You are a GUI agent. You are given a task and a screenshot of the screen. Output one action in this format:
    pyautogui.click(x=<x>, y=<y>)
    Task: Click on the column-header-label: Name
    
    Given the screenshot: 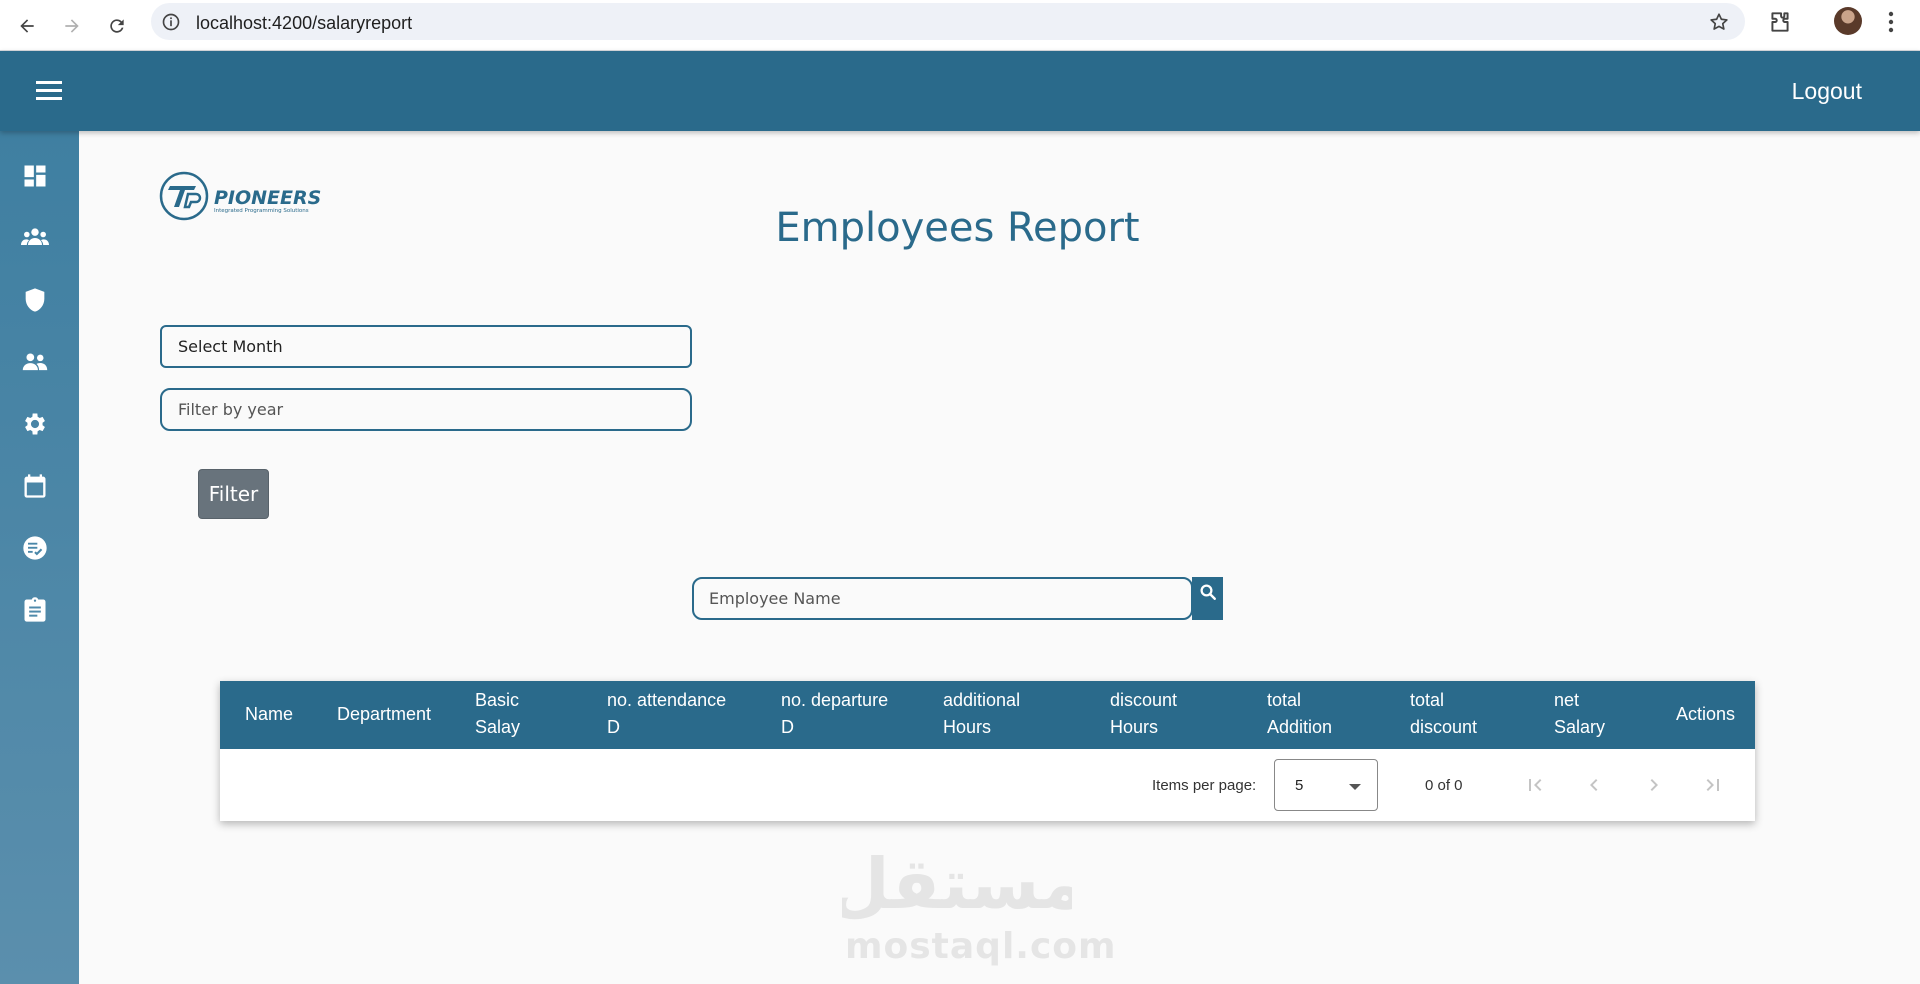 What is the action you would take?
    pyautogui.click(x=269, y=714)
    